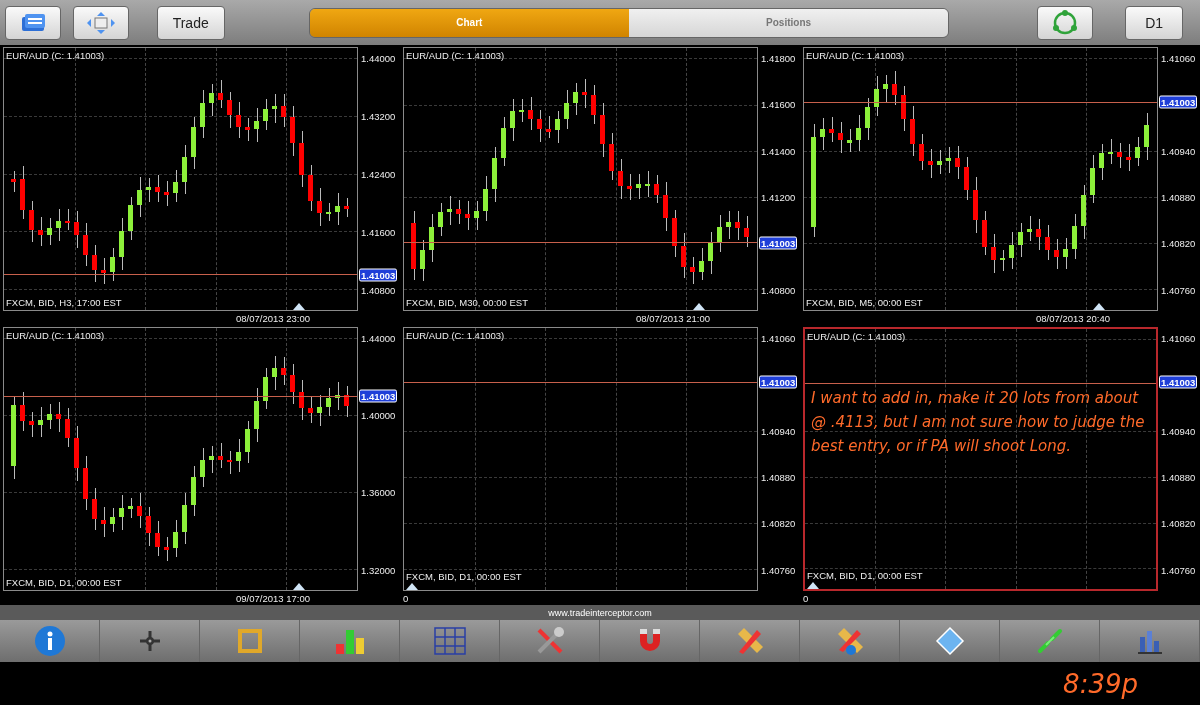  Describe the element at coordinates (1154, 22) in the screenshot. I see `timeframe-button: D1` at that location.